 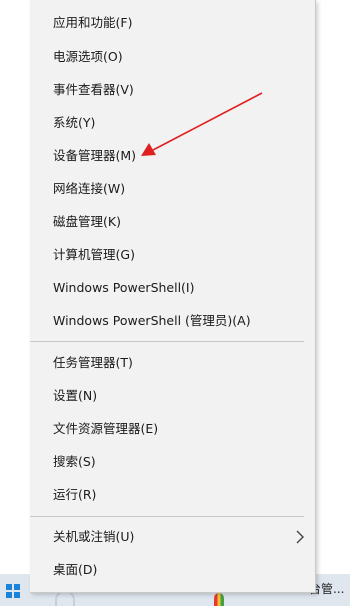 I want to click on menu-item-disk-management: 磁盘管理(K), so click(x=87, y=222).